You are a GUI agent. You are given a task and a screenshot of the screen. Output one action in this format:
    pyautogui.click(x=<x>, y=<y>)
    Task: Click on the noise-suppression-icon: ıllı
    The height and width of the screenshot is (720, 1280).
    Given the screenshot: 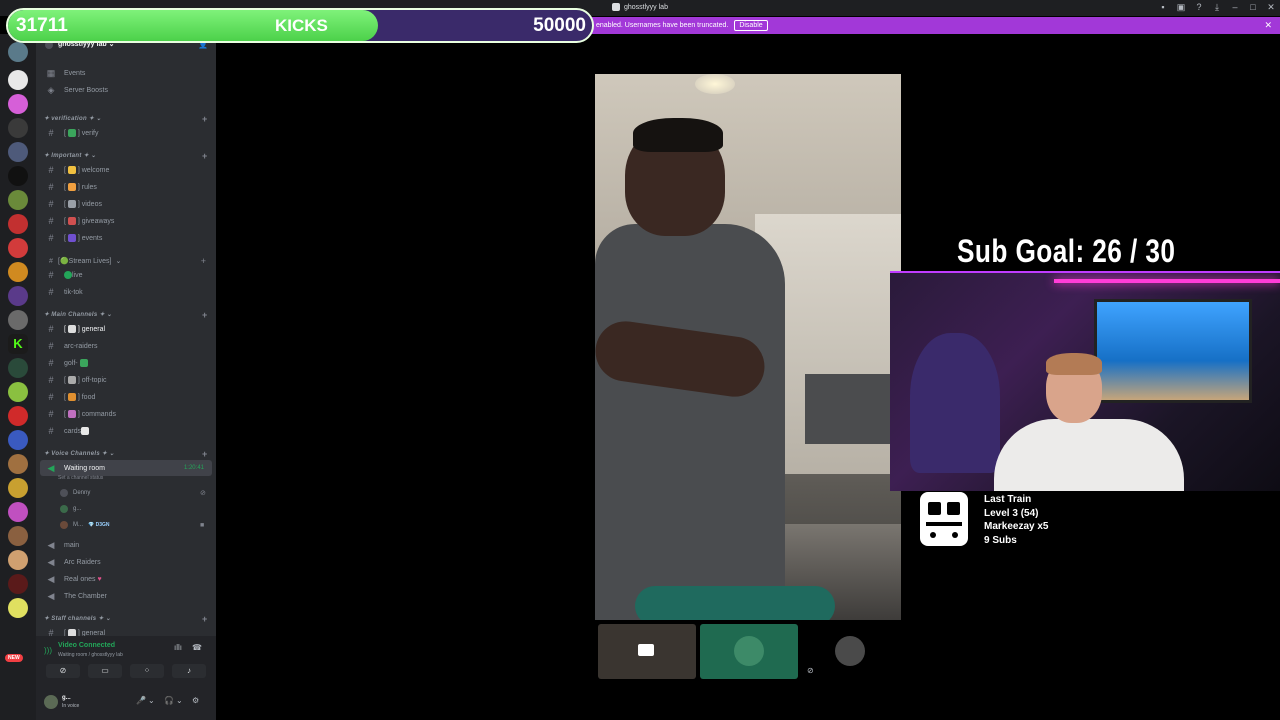 What is the action you would take?
    pyautogui.click(x=178, y=647)
    